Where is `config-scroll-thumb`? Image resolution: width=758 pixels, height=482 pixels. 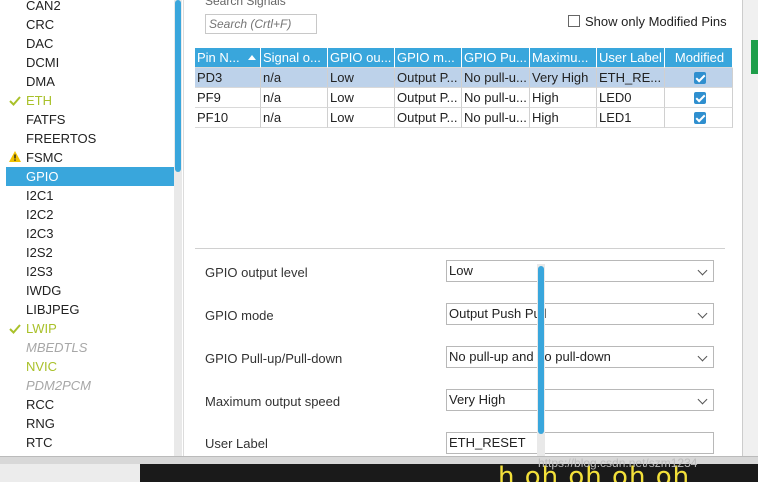
config-scroll-thumb is located at coordinates (541, 350).